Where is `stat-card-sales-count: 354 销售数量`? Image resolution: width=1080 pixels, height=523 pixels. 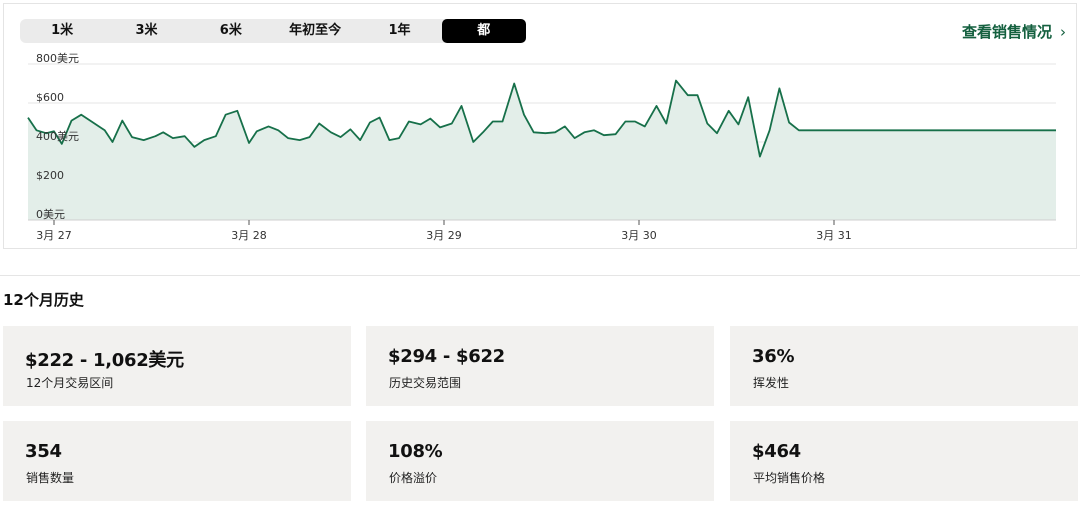 stat-card-sales-count: 354 销售数量 is located at coordinates (177, 461).